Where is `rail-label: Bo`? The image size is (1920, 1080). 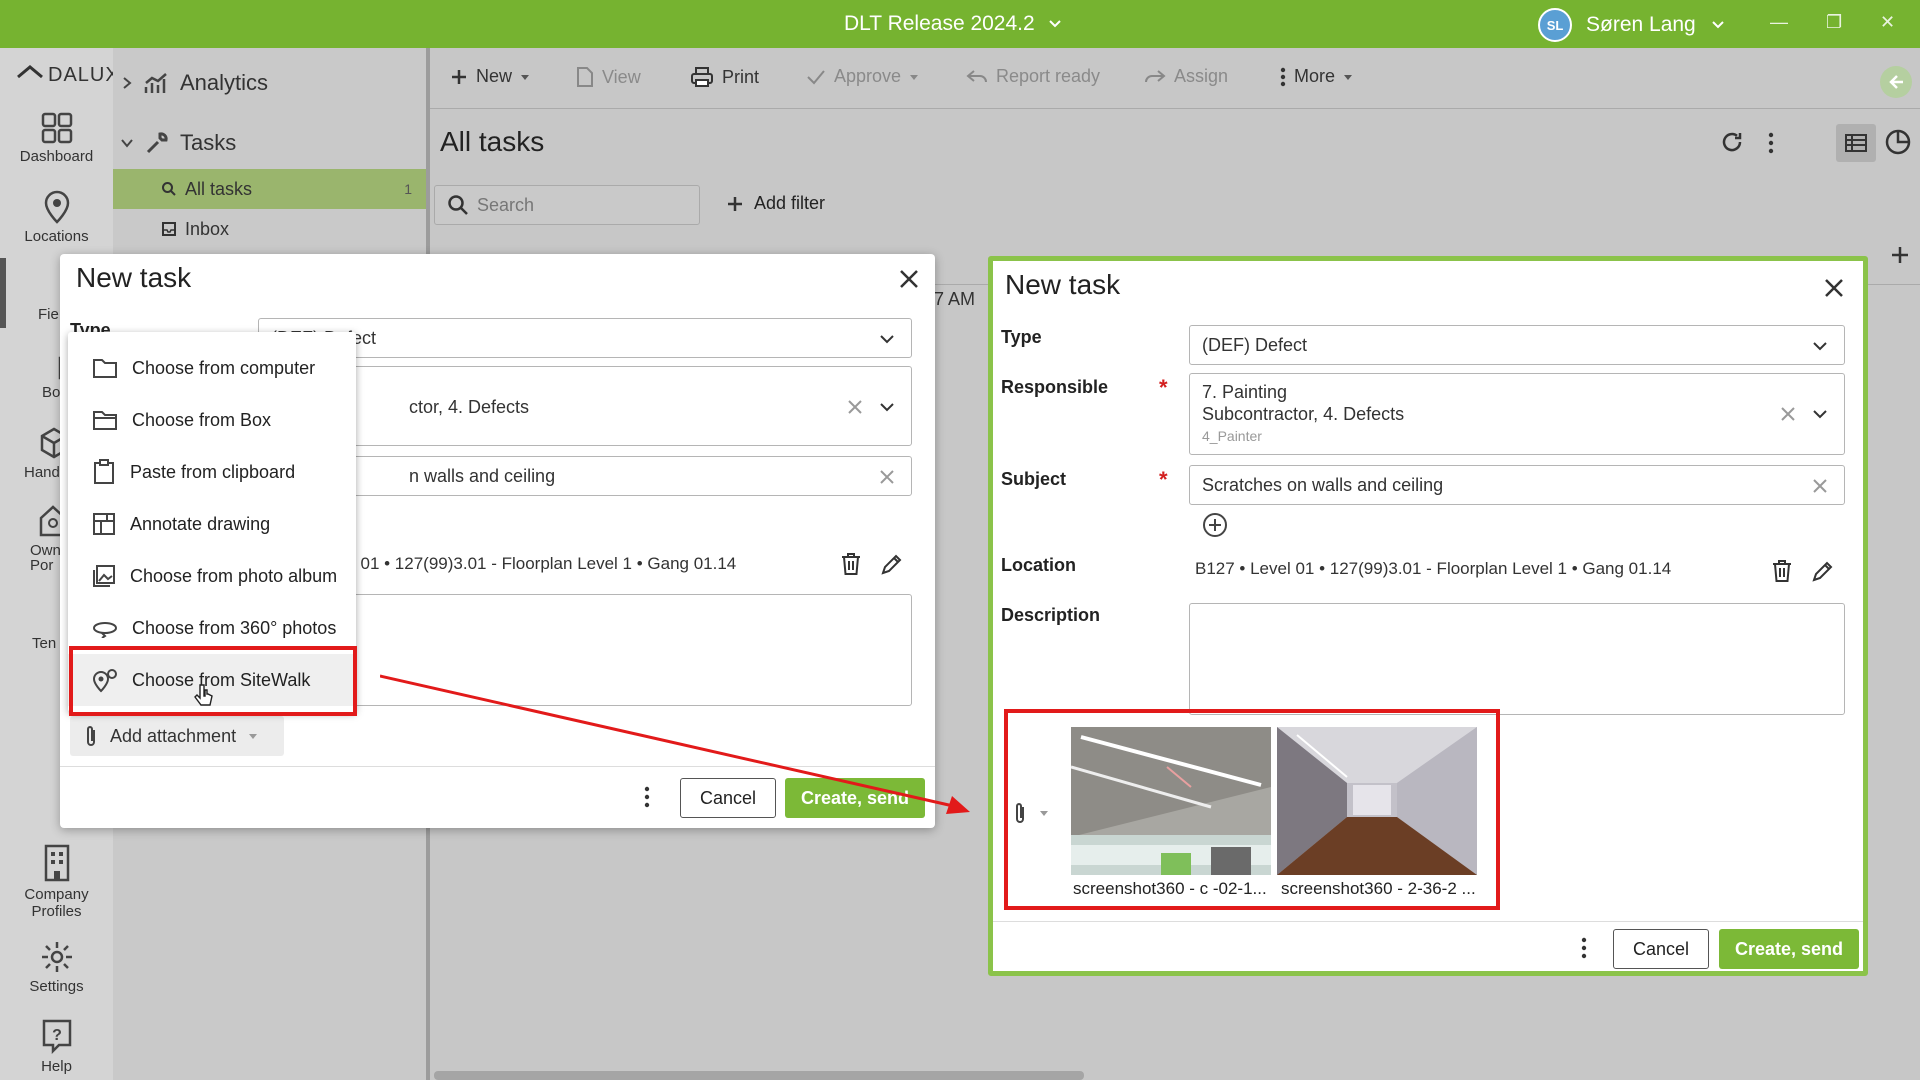 rail-label: Bo is located at coordinates (51, 392).